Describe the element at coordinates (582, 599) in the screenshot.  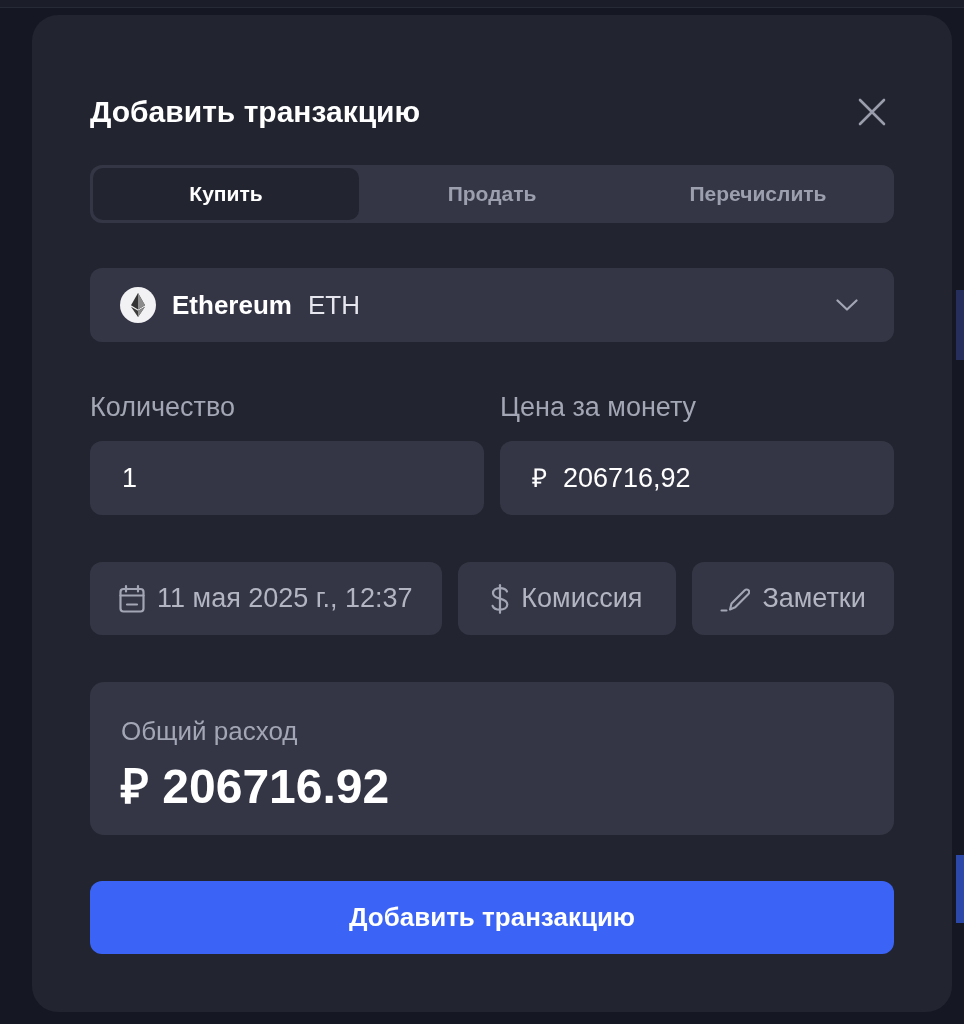
I see `button-label: Комиссия` at that location.